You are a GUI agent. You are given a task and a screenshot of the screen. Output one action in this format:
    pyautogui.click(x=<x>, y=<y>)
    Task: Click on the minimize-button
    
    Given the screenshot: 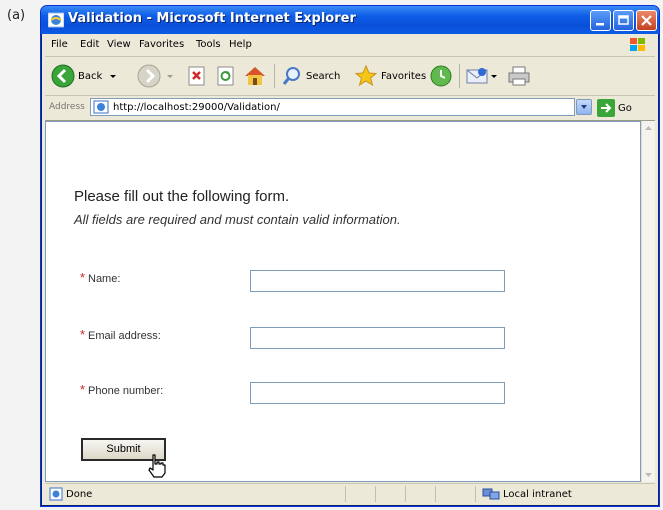 What is the action you would take?
    pyautogui.click(x=600, y=20)
    